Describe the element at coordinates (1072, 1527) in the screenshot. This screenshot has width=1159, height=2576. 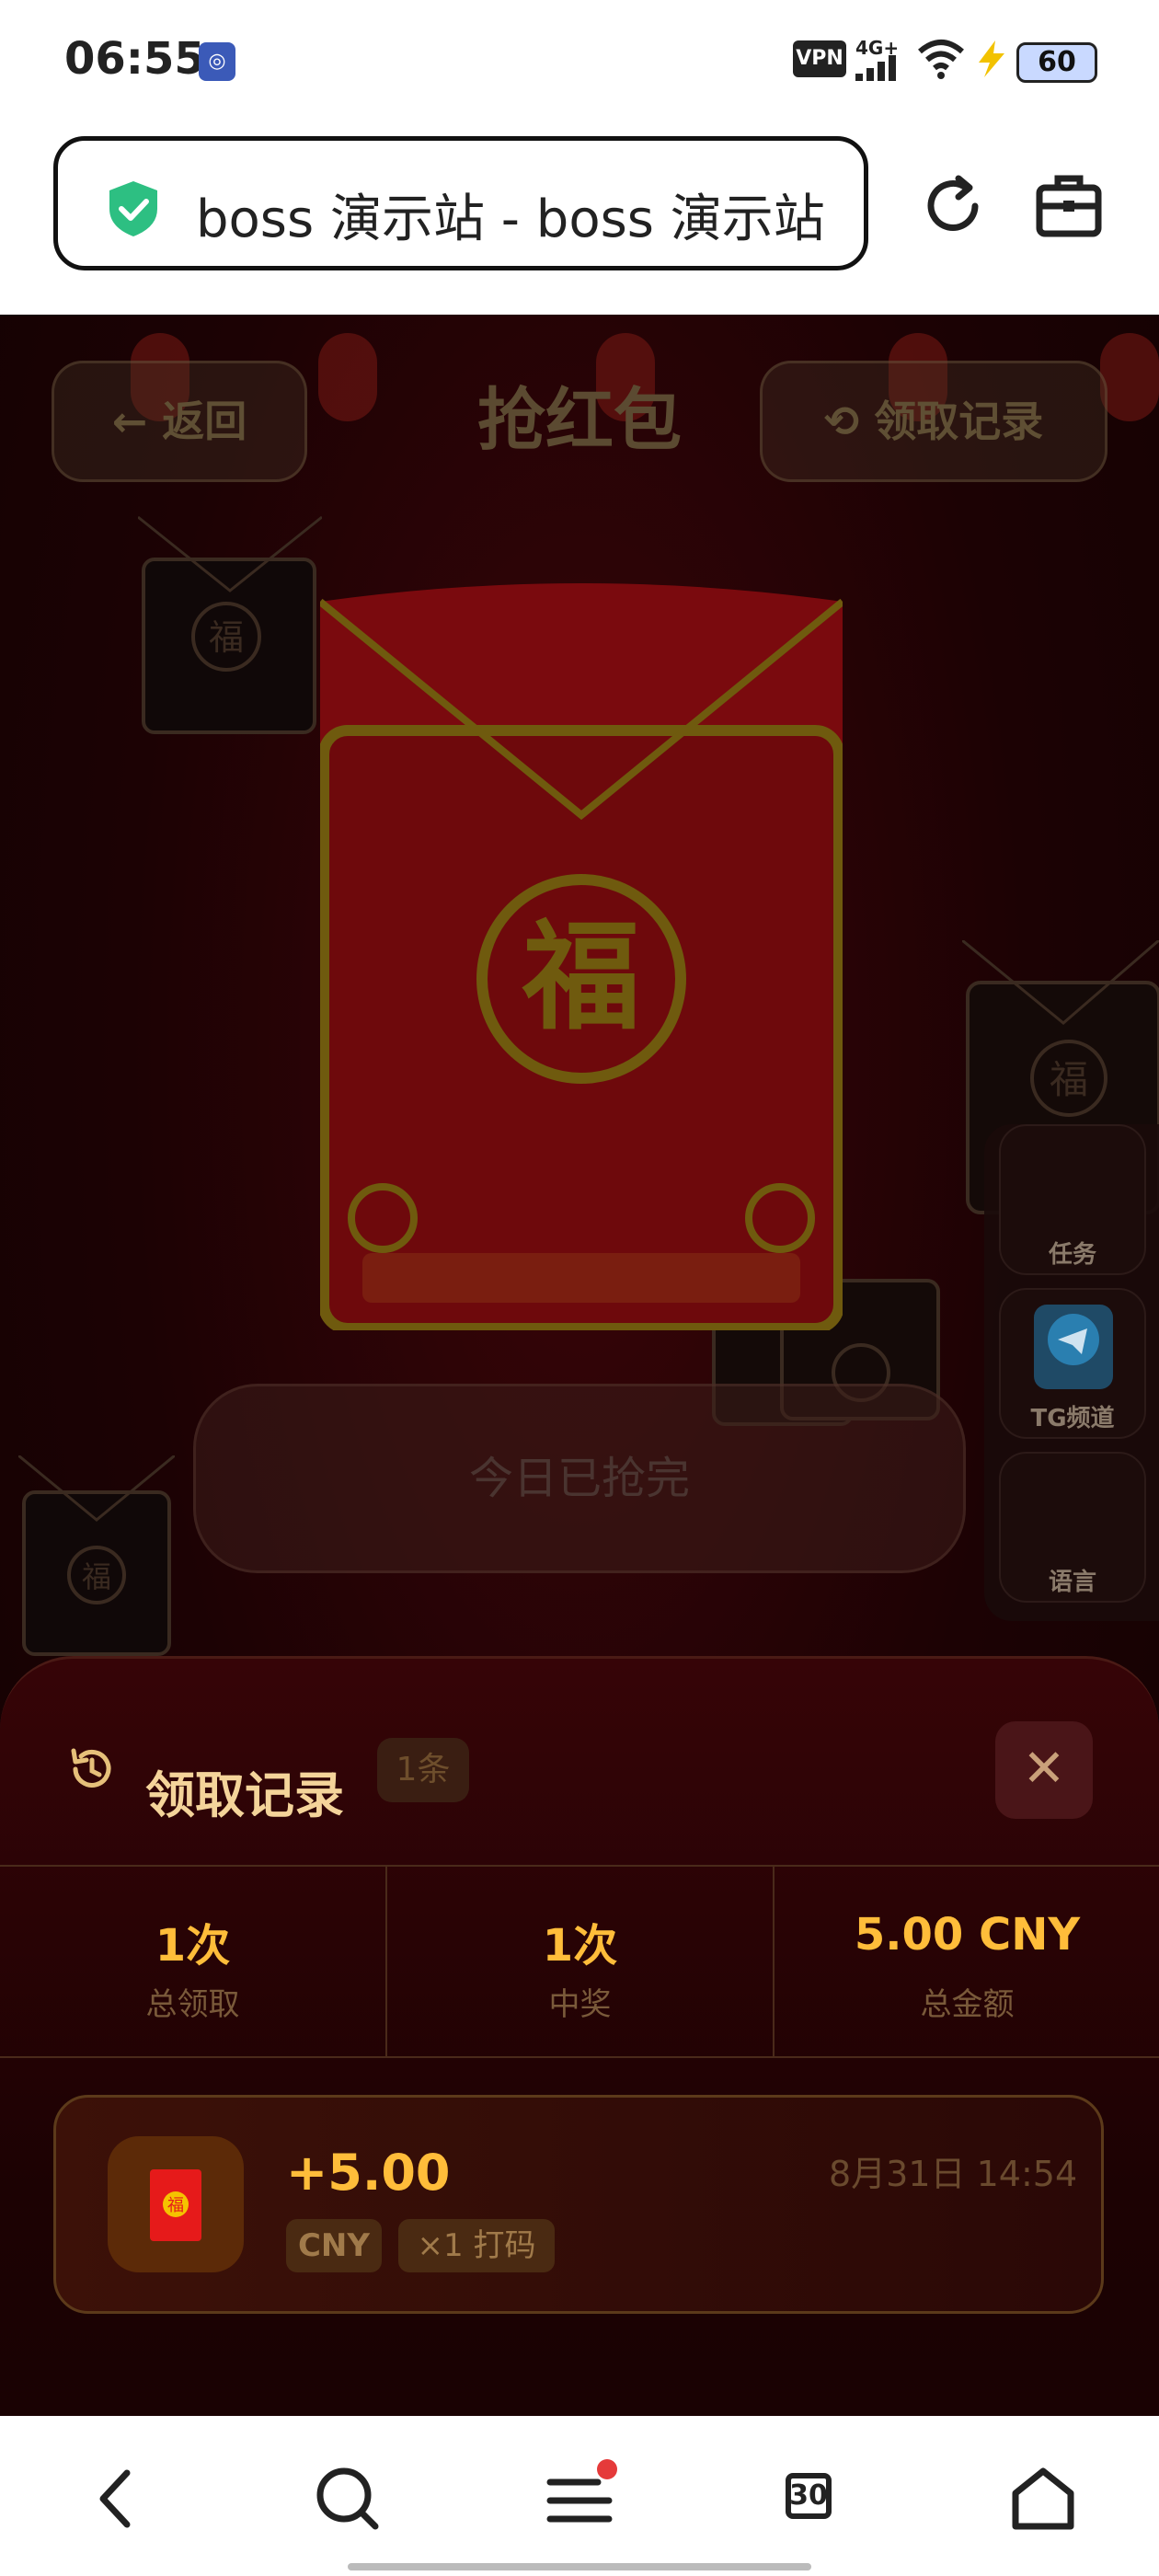
I see `side-language-button: 语言` at that location.